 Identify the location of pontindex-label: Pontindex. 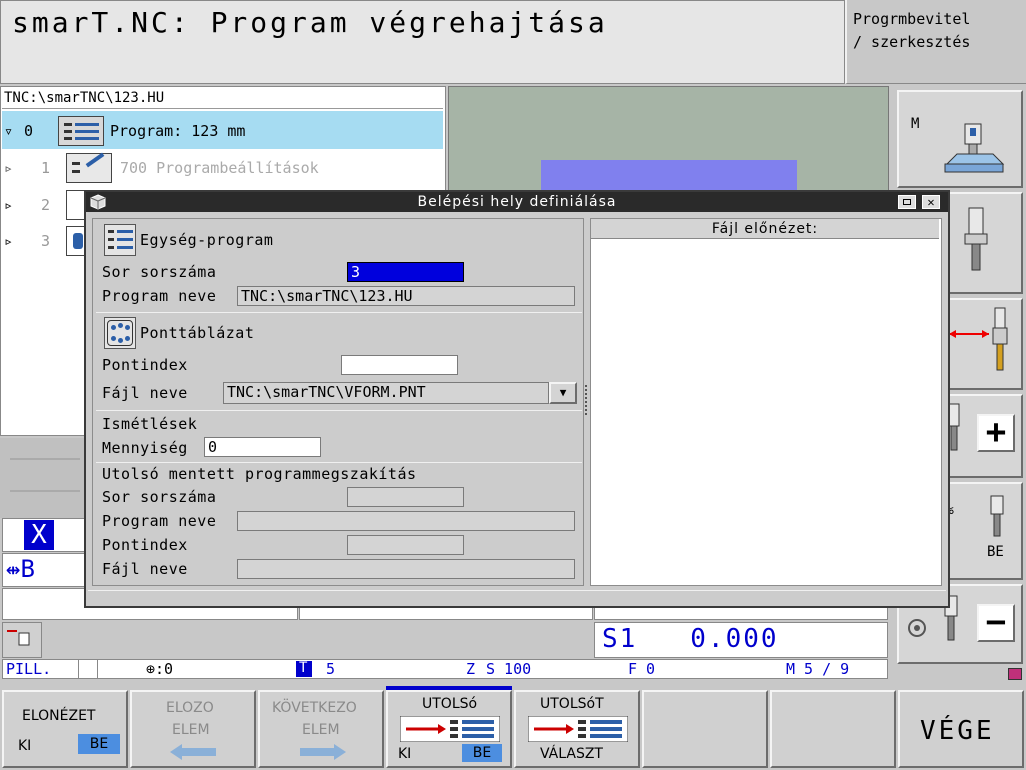
(145, 365).